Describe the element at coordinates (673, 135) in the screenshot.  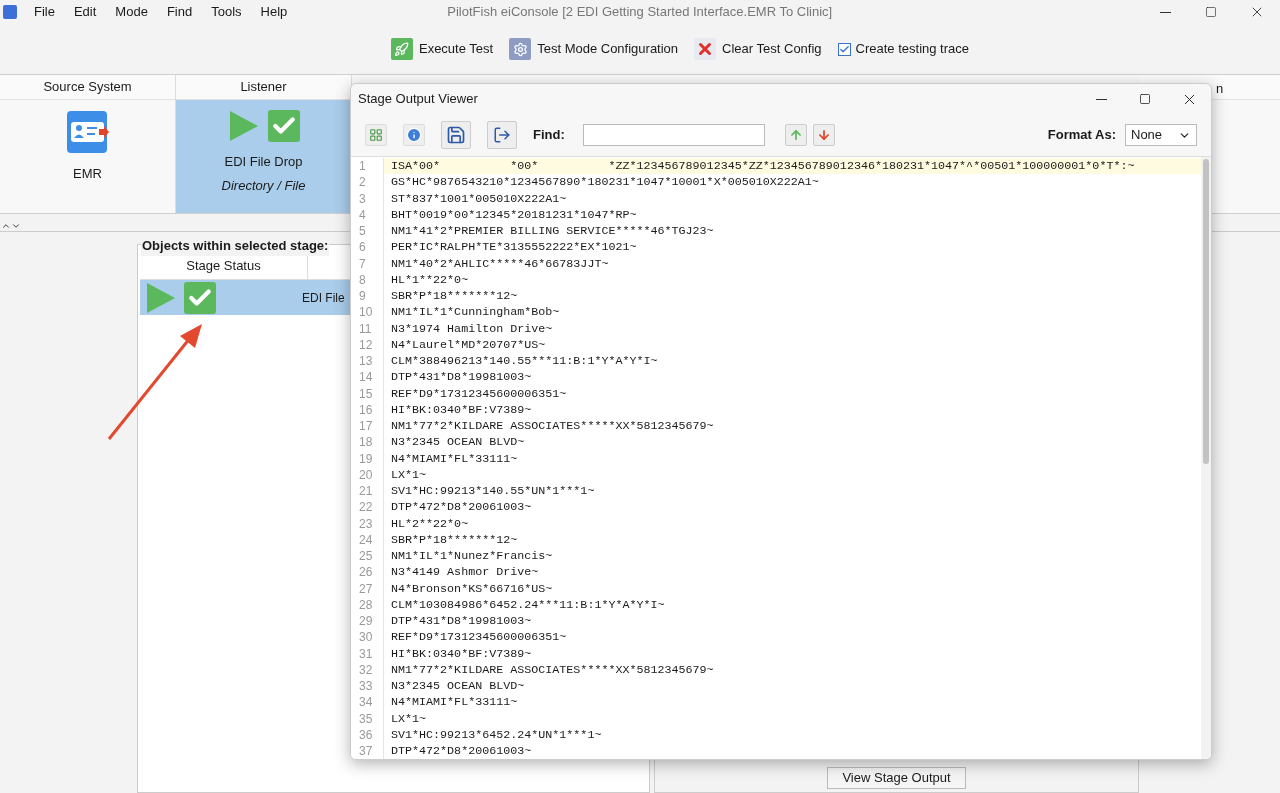
I see `find-field` at that location.